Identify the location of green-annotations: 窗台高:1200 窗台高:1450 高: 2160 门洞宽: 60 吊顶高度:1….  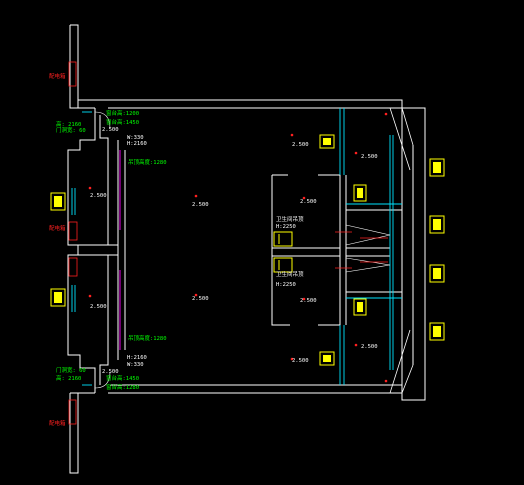
(111, 250).